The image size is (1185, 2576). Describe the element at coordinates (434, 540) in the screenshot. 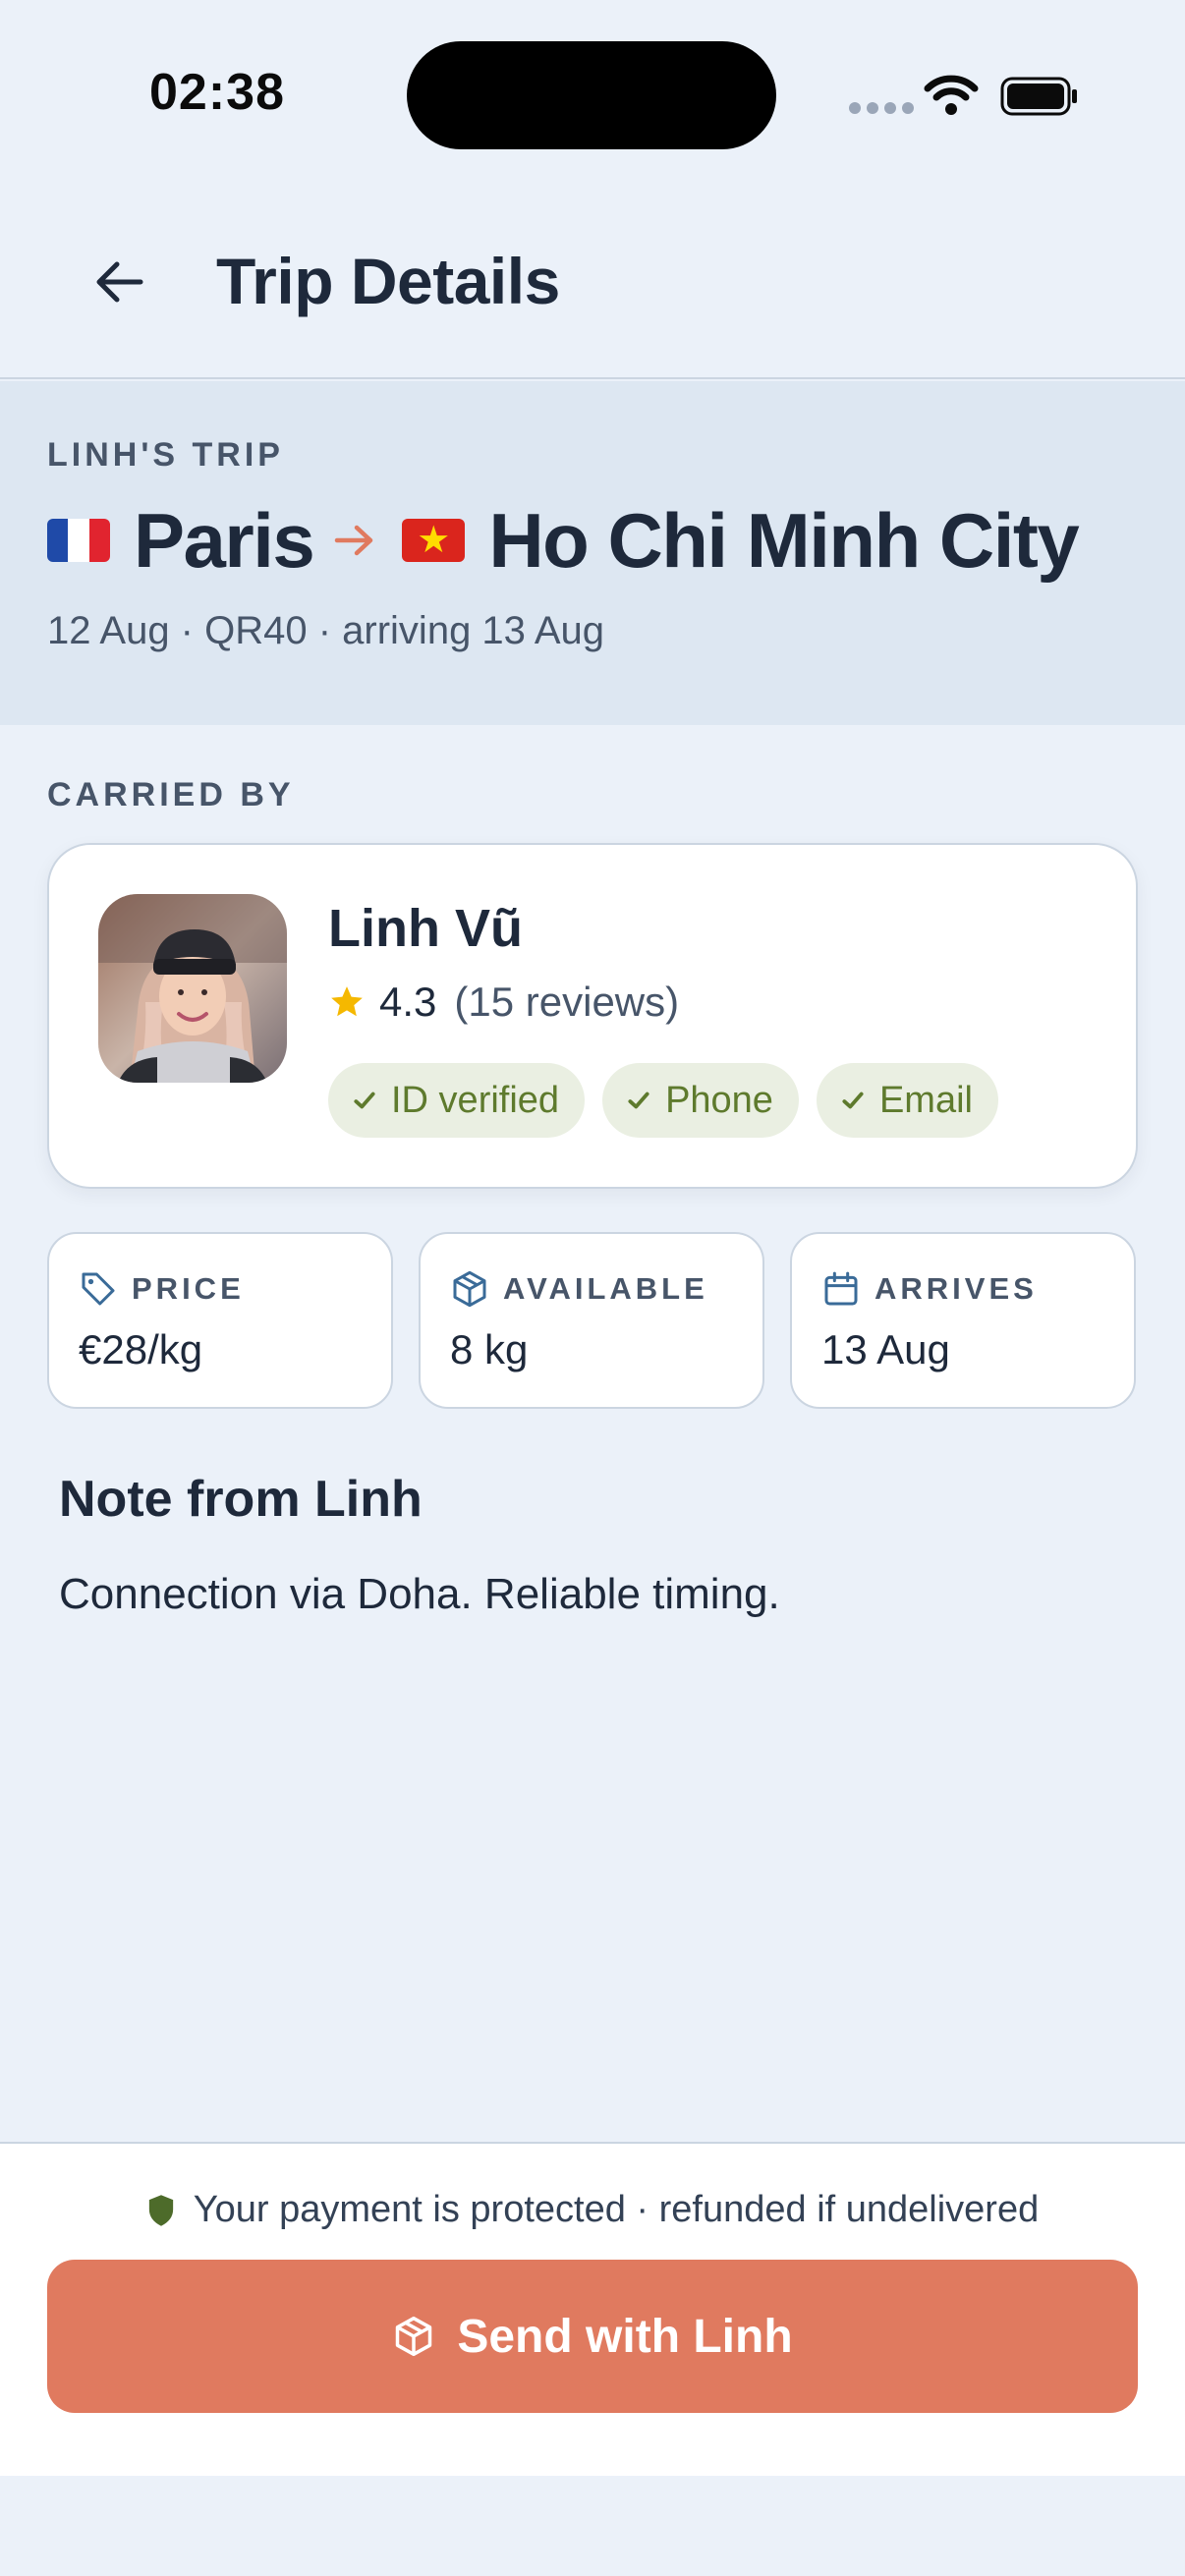

I see `vietnam-flag-icon: ★` at that location.